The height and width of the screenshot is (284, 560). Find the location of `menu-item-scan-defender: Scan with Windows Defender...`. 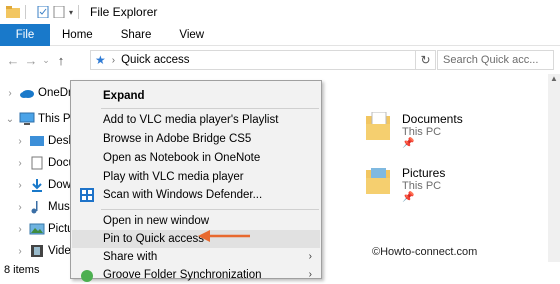

menu-item-scan-defender: Scan with Windows Defender... is located at coordinates (196, 195).